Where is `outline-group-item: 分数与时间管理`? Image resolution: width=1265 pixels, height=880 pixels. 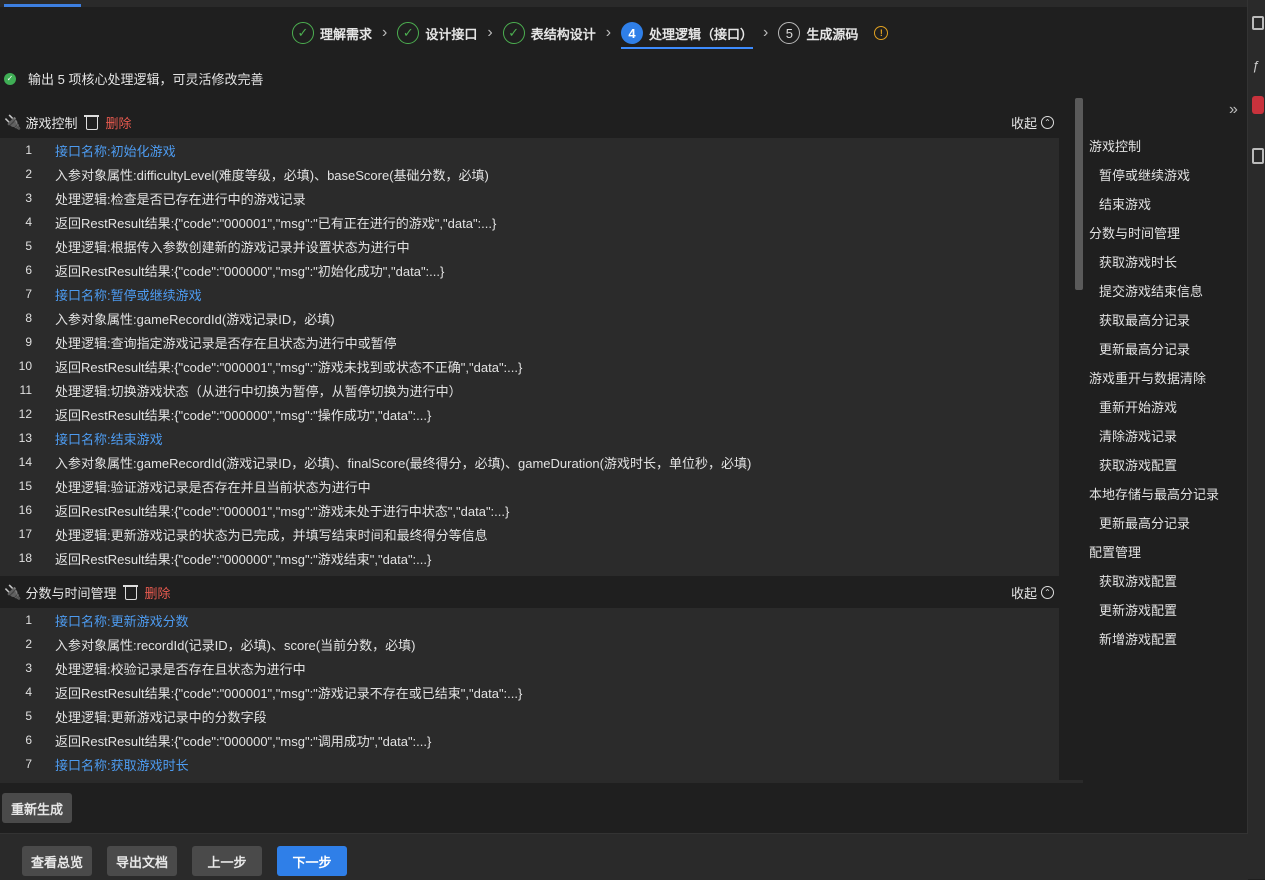
outline-group-item: 分数与时间管理 is located at coordinates (1168, 238).